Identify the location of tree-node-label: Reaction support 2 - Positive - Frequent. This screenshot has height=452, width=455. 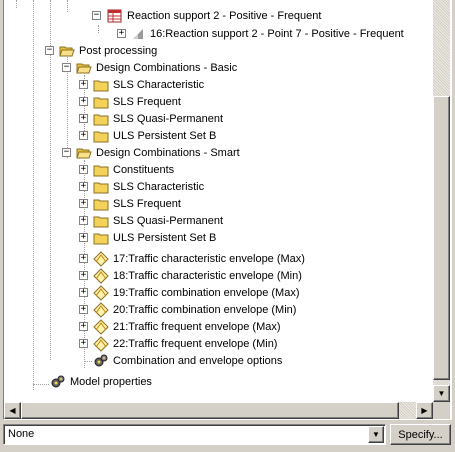
(224, 15).